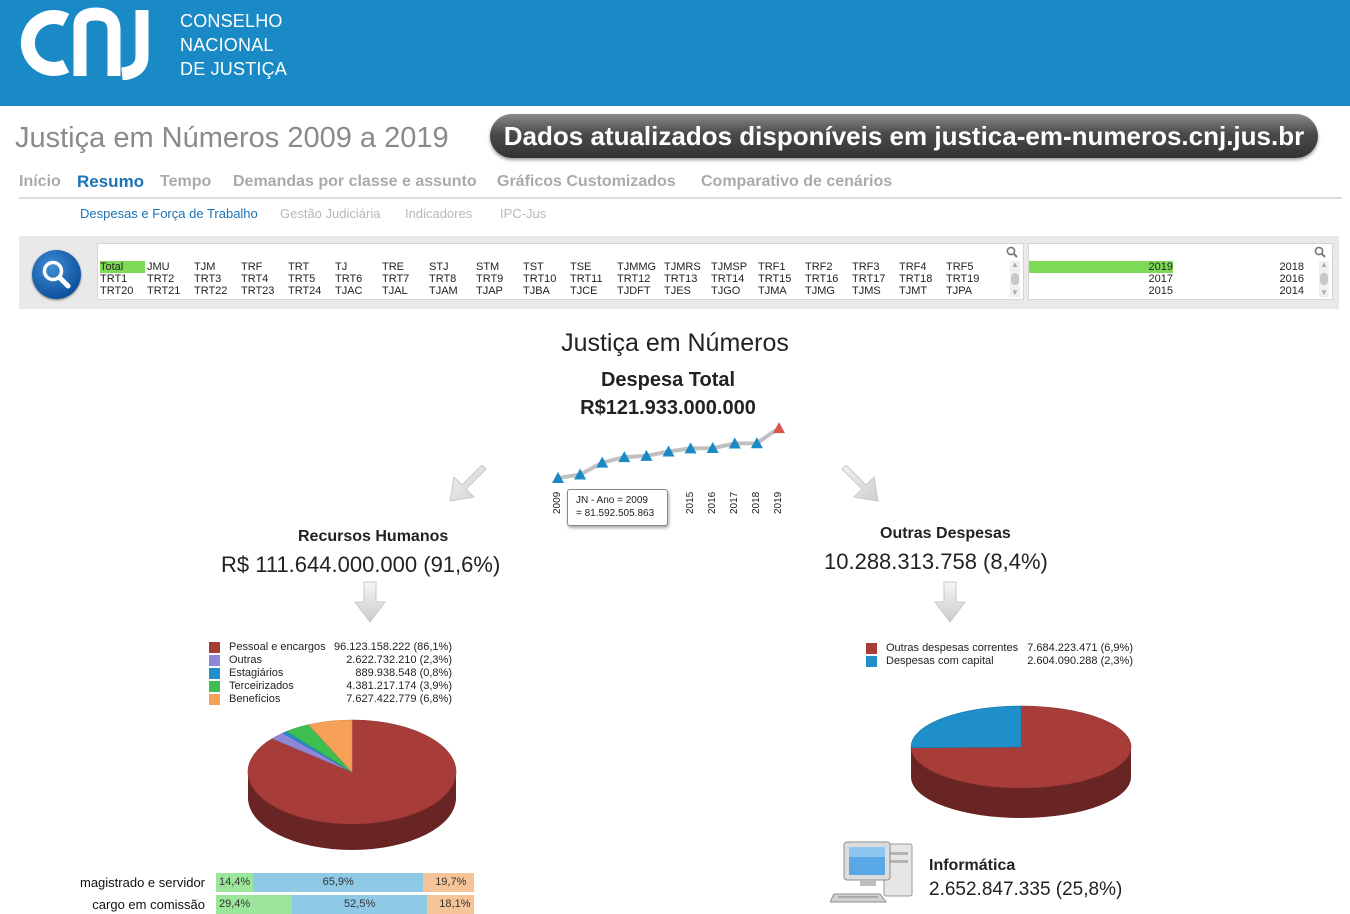 The height and width of the screenshot is (914, 1350). Describe the element at coordinates (355, 182) in the screenshot. I see `tab-demandas: Demandas por classe e assunto` at that location.